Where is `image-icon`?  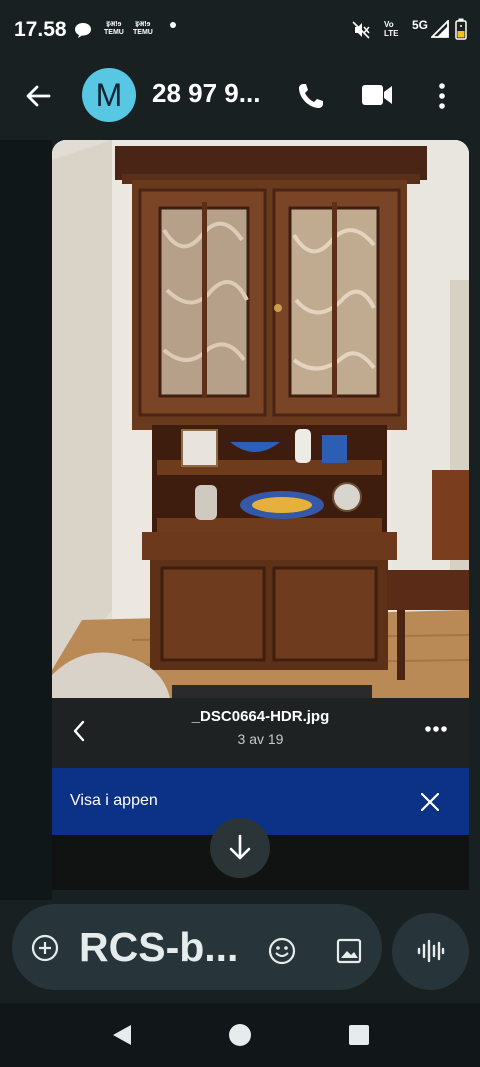 image-icon is located at coordinates (349, 951).